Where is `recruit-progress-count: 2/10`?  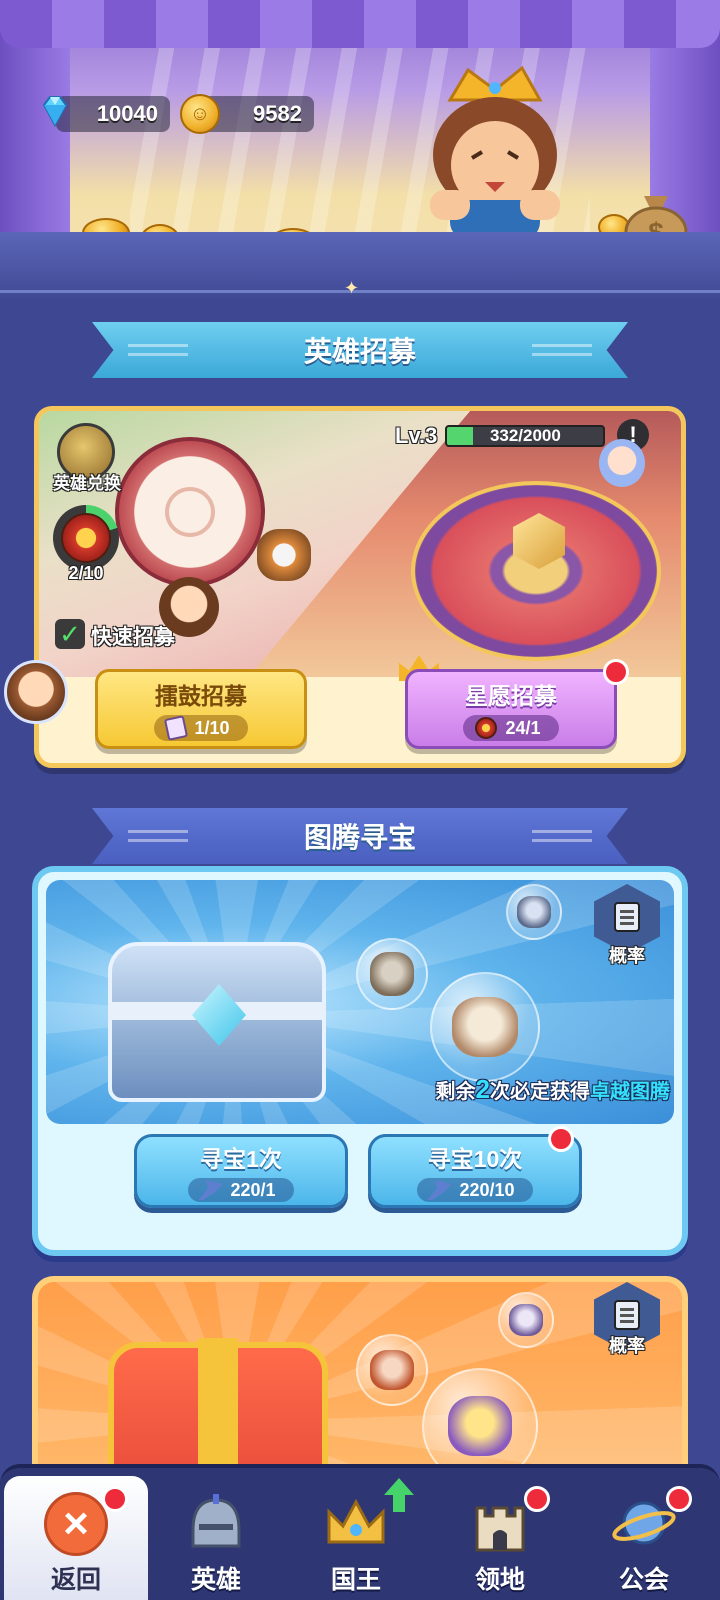
recruit-progress-count: 2/10 is located at coordinates (86, 573).